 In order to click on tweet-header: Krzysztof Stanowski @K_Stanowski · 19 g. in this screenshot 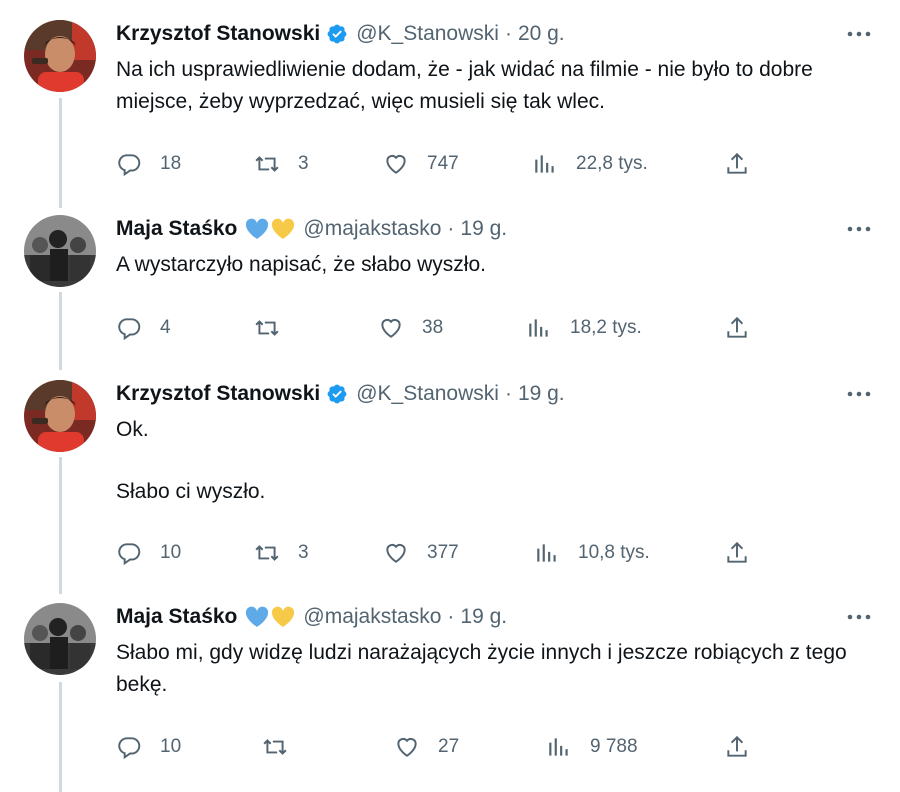, I will do `click(340, 394)`.